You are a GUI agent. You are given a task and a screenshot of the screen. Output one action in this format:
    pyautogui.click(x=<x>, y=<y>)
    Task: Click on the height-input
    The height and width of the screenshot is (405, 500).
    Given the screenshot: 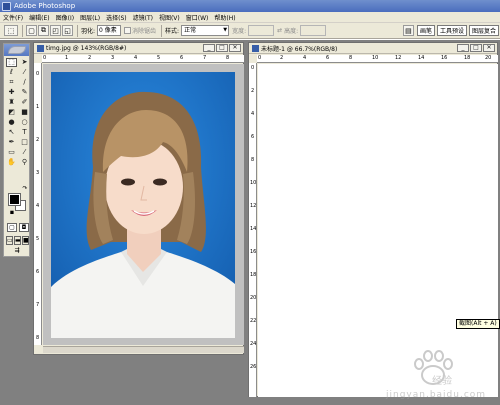 What is the action you would take?
    pyautogui.click(x=313, y=30)
    